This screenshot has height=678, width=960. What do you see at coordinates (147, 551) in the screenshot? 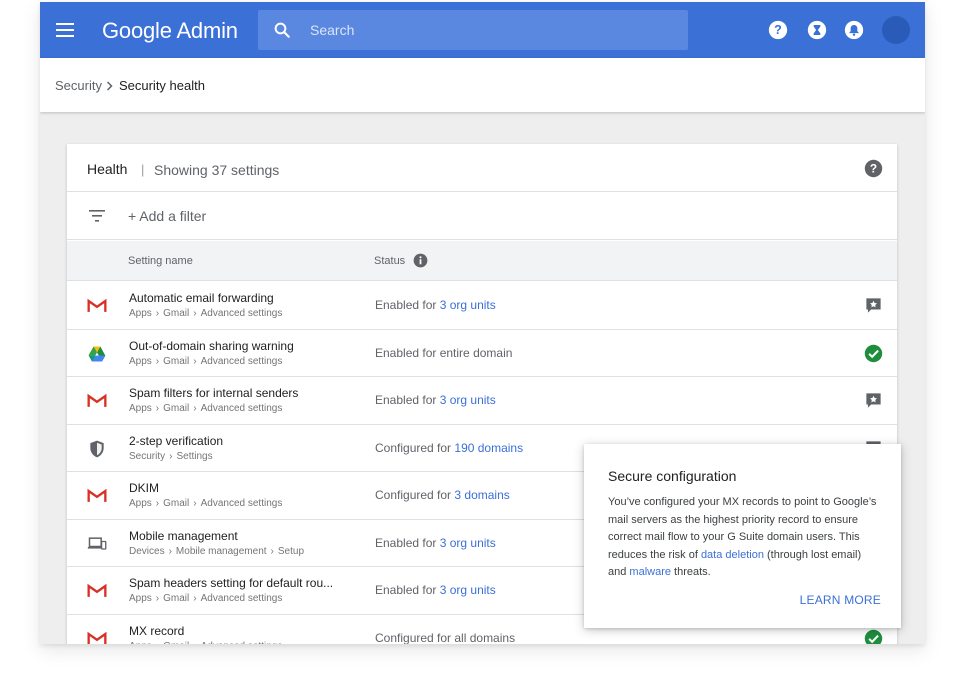
I see `path-segment: Devices` at bounding box center [147, 551].